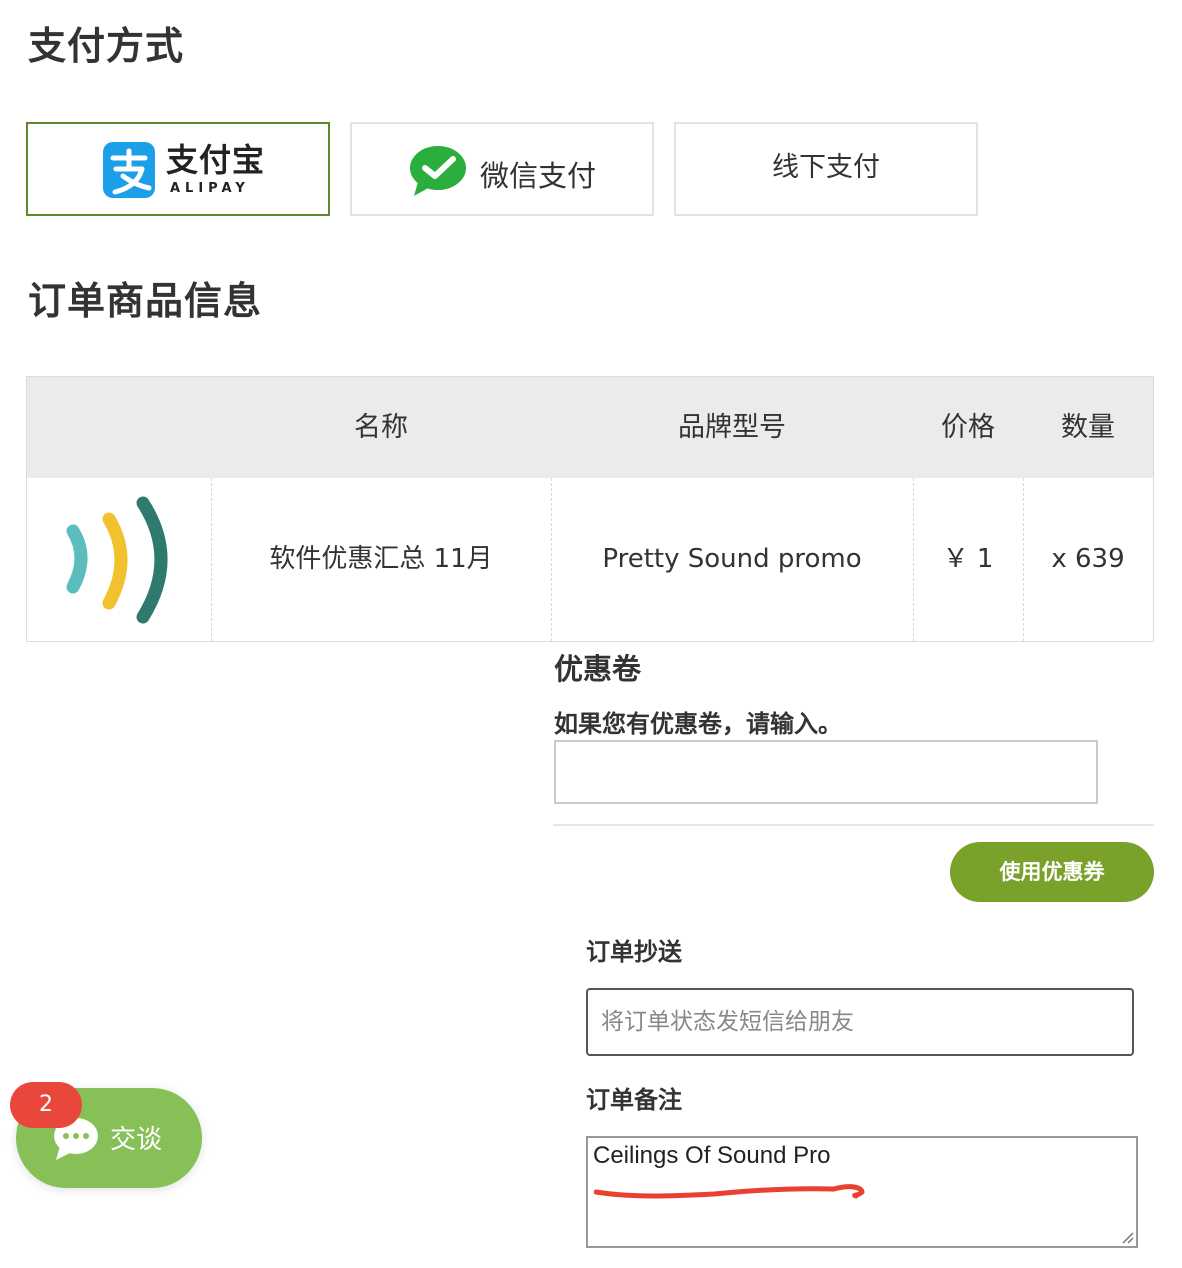  What do you see at coordinates (968, 559) in the screenshot?
I see `product-price: ￥ 1` at bounding box center [968, 559].